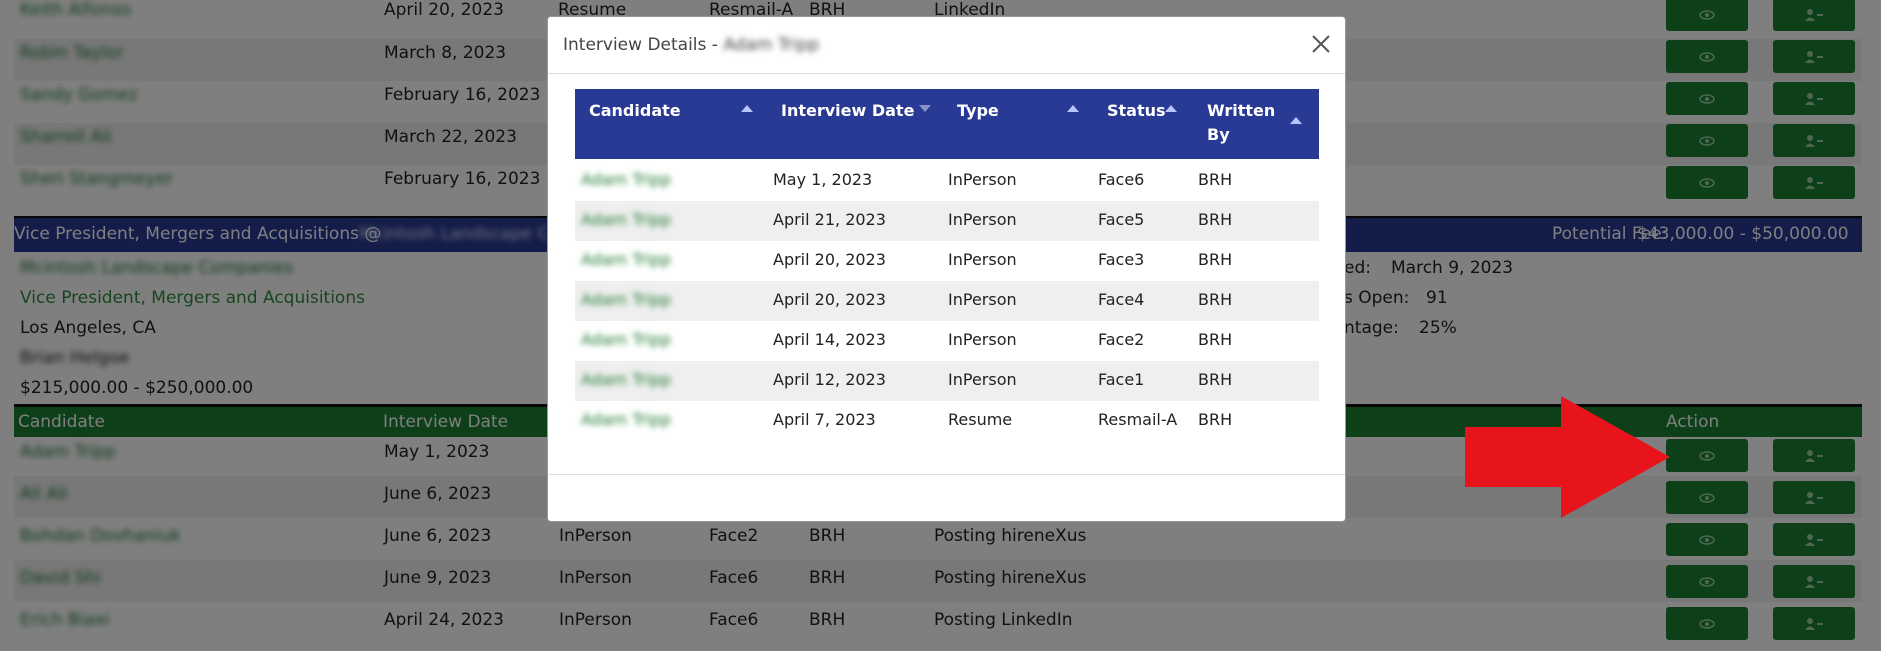  Describe the element at coordinates (947, 341) in the screenshot. I see `table-row: Adam Tripp April 14, 2023 InPerson Face2 BRH` at that location.